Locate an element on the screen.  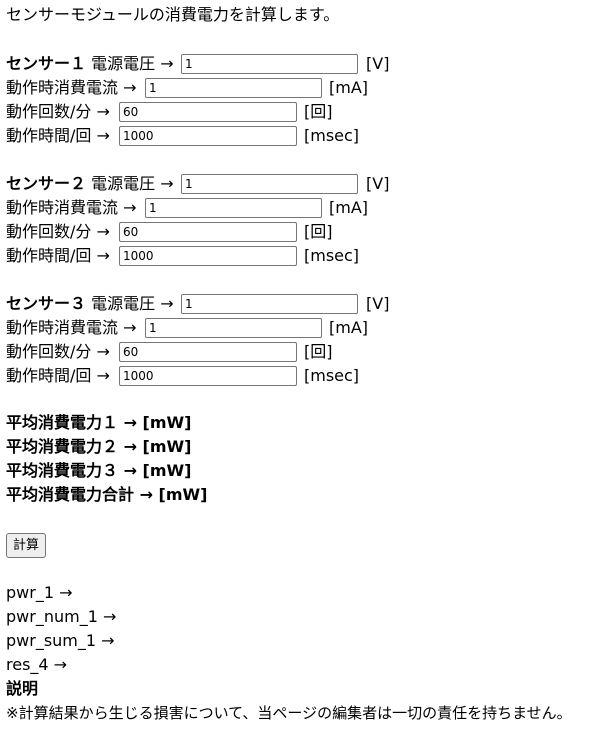
sensor-3-voltage-input is located at coordinates (269, 304).